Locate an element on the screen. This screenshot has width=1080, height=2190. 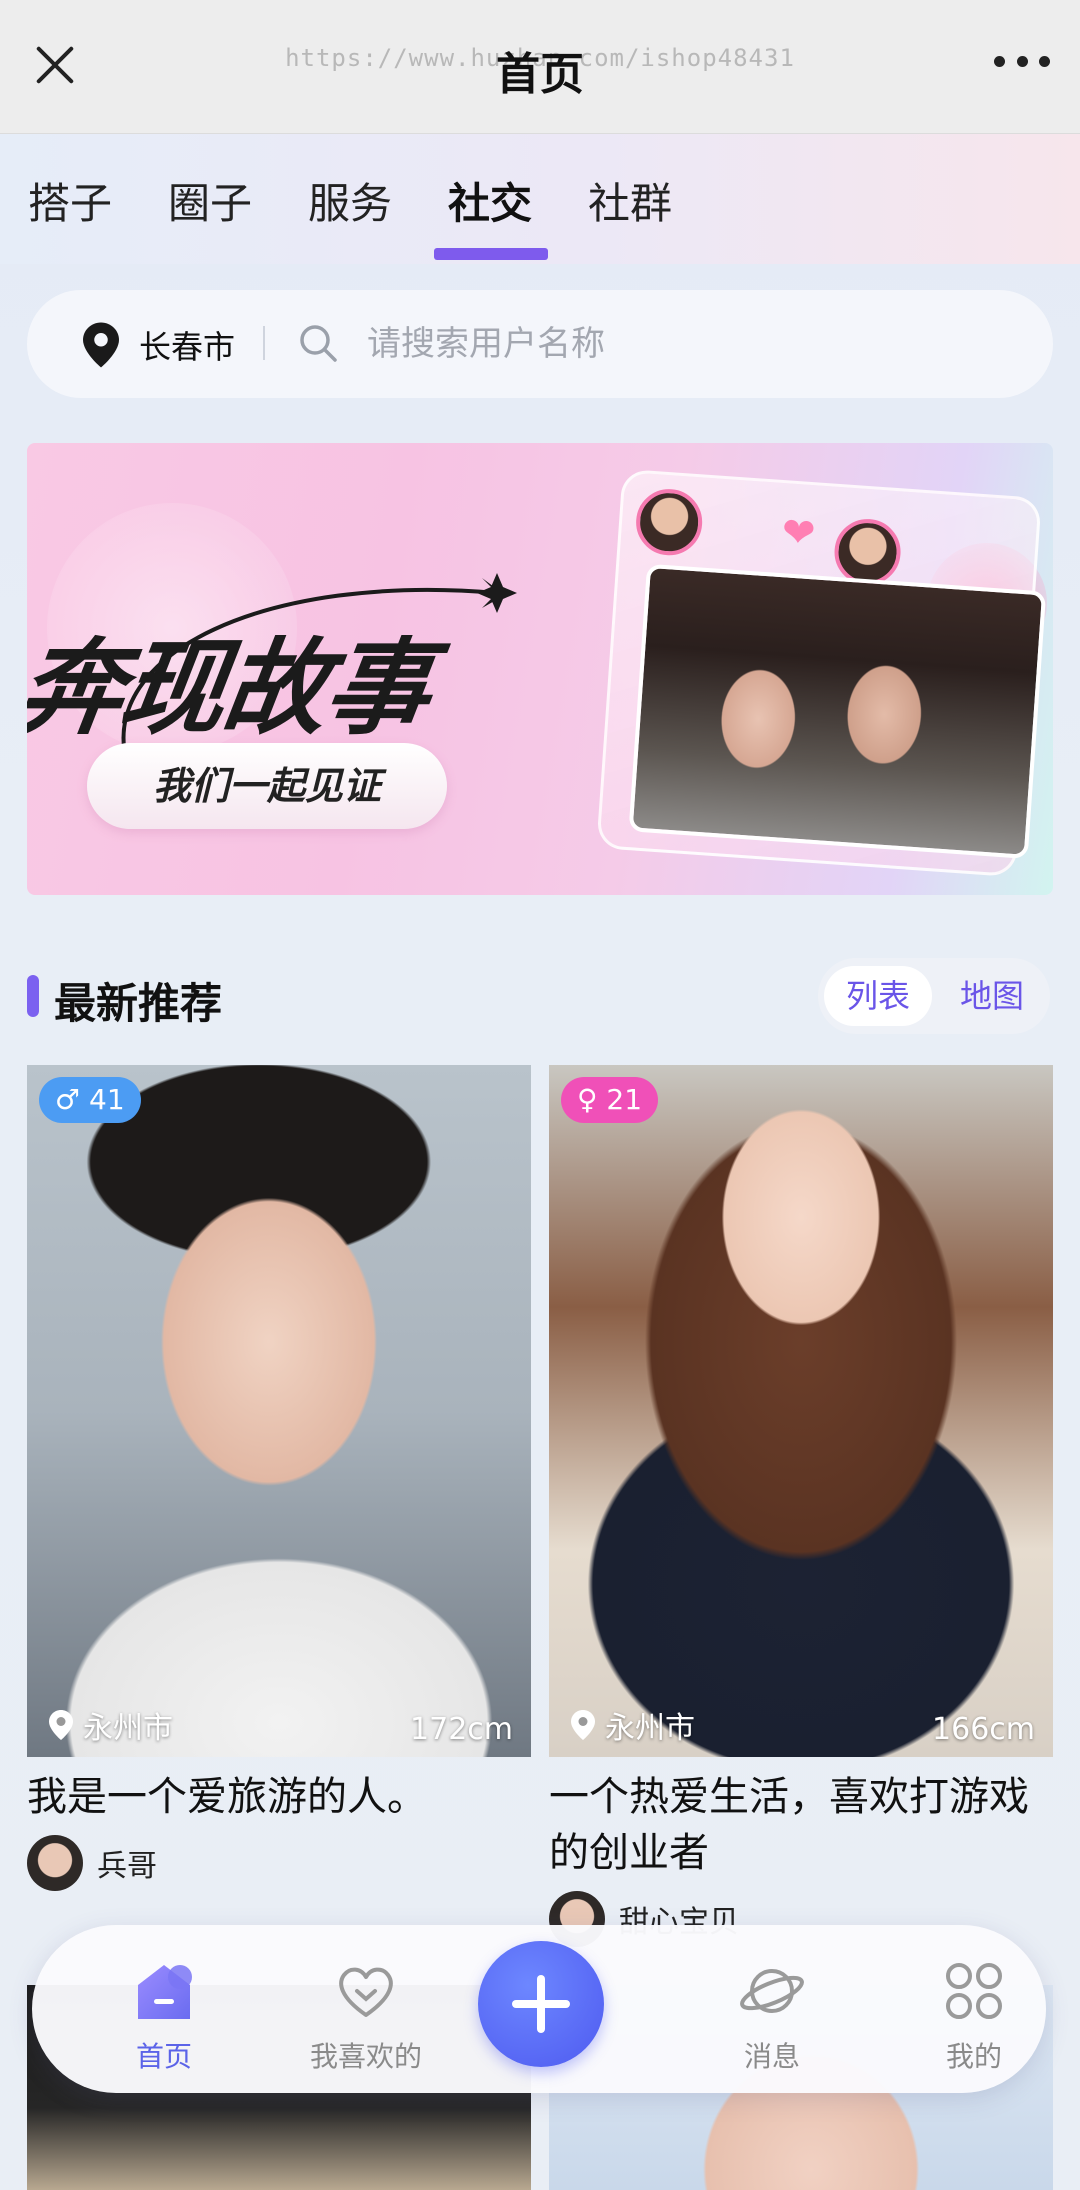
search-input is located at coordinates (687, 344).